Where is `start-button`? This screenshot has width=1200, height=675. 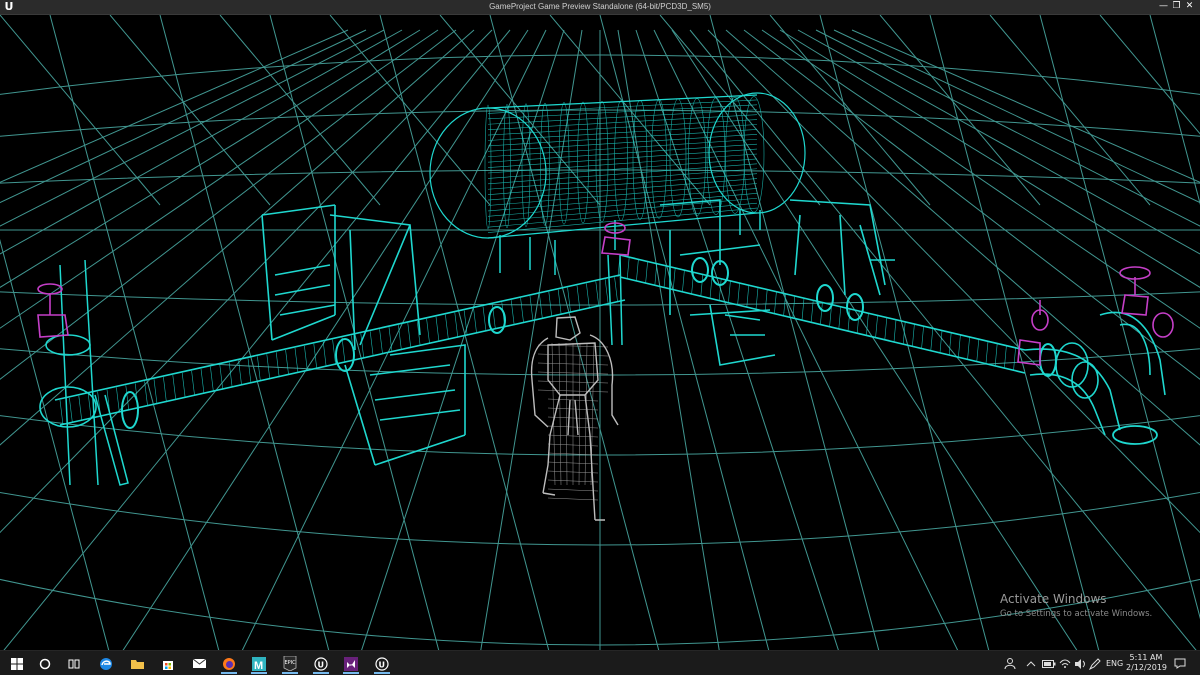
start-button is located at coordinates (17, 663).